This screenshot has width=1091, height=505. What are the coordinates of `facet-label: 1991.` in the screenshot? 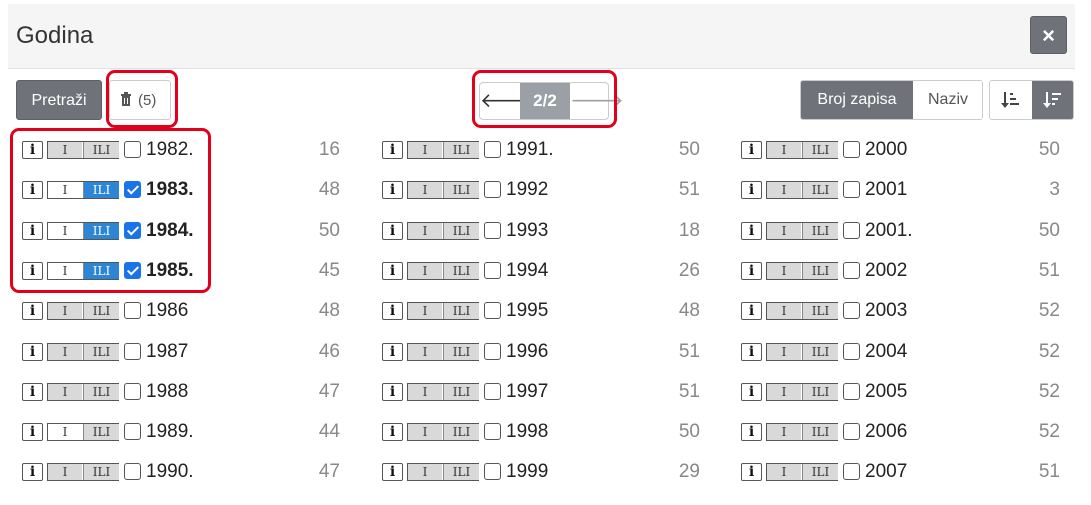 It's located at (530, 150).